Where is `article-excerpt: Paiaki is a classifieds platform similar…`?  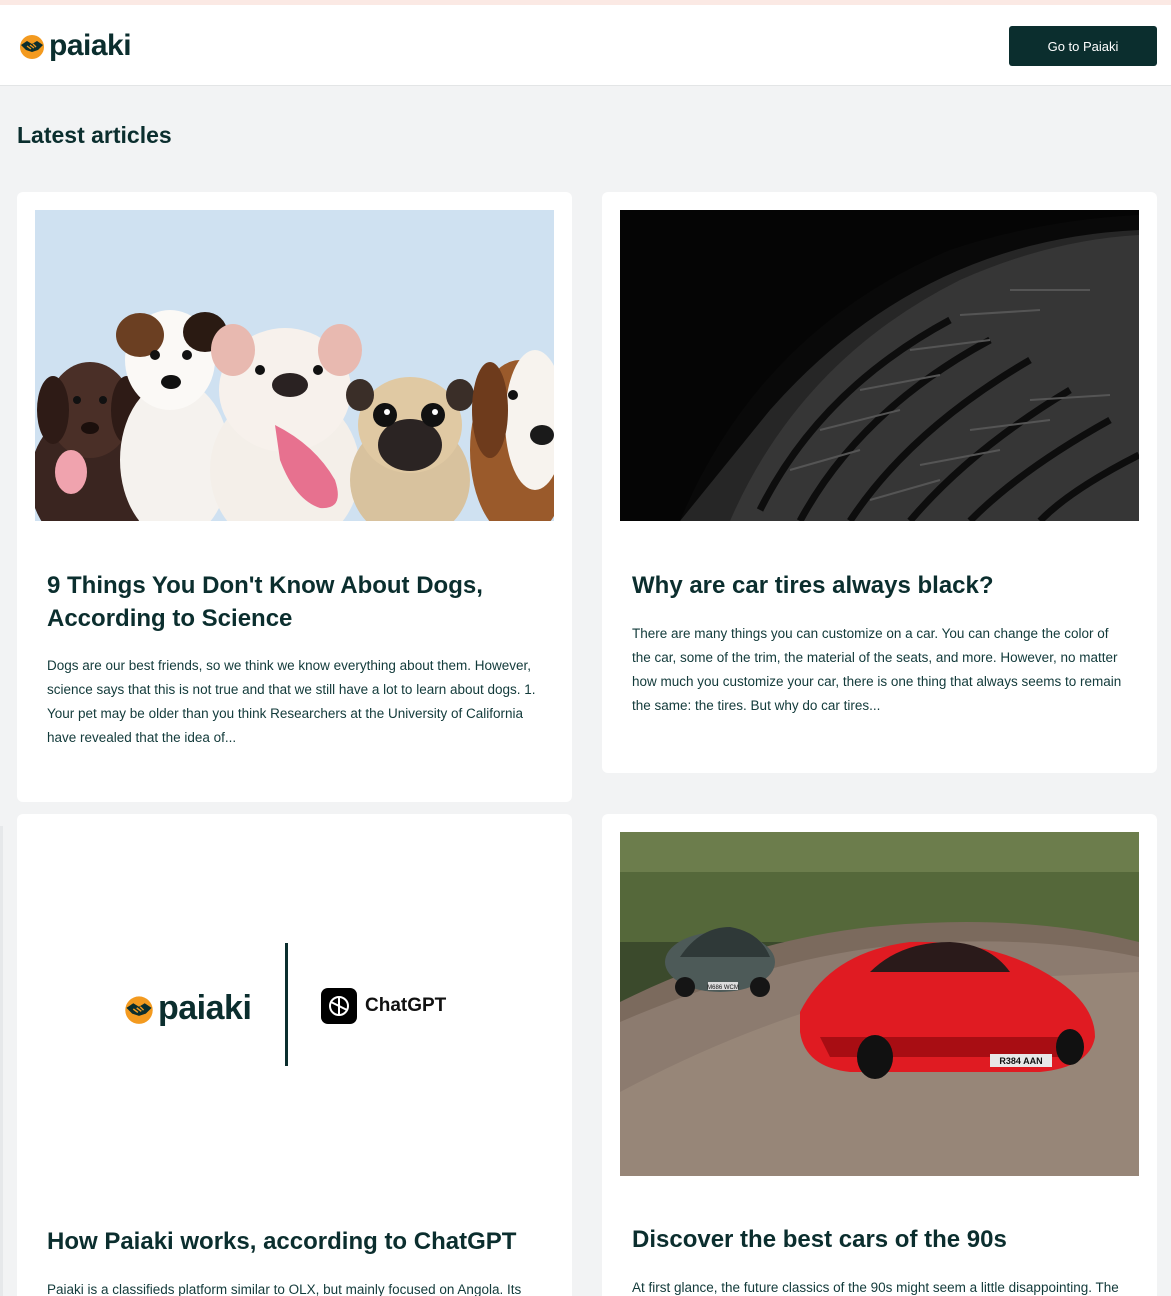 article-excerpt: Paiaki is a classifieds platform similar… is located at coordinates (284, 1289).